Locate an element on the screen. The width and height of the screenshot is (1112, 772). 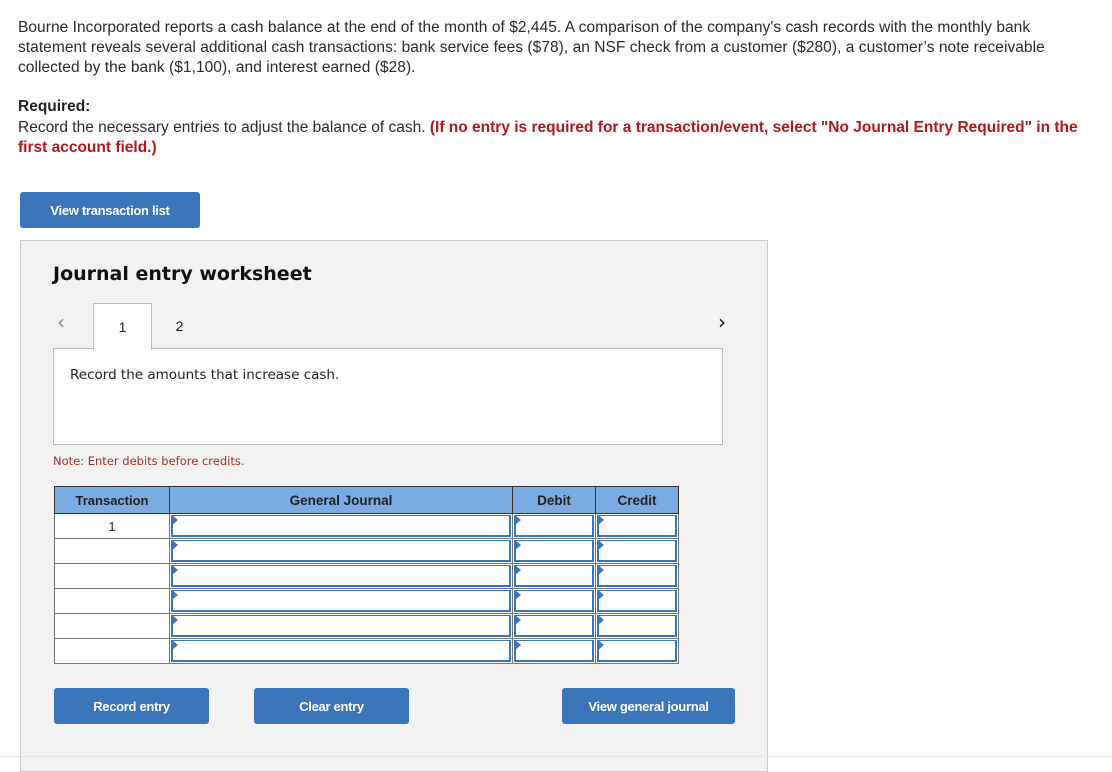
transaction-cell: 1 is located at coordinates (112, 526).